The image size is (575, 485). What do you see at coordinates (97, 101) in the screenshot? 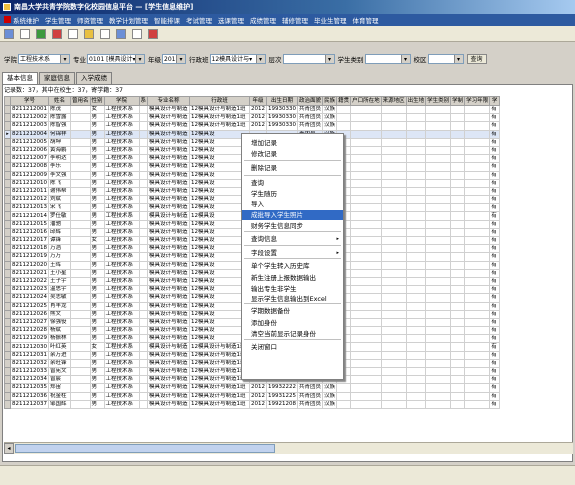
I see `column-header: 性别` at bounding box center [97, 101].